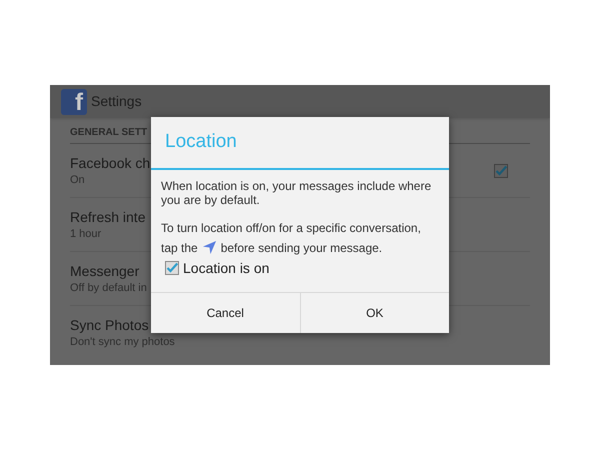 Image resolution: width=600 pixels, height=450 pixels. What do you see at coordinates (296, 193) in the screenshot?
I see `dialog-message: When location is on, your messages include where you are by default.` at bounding box center [296, 193].